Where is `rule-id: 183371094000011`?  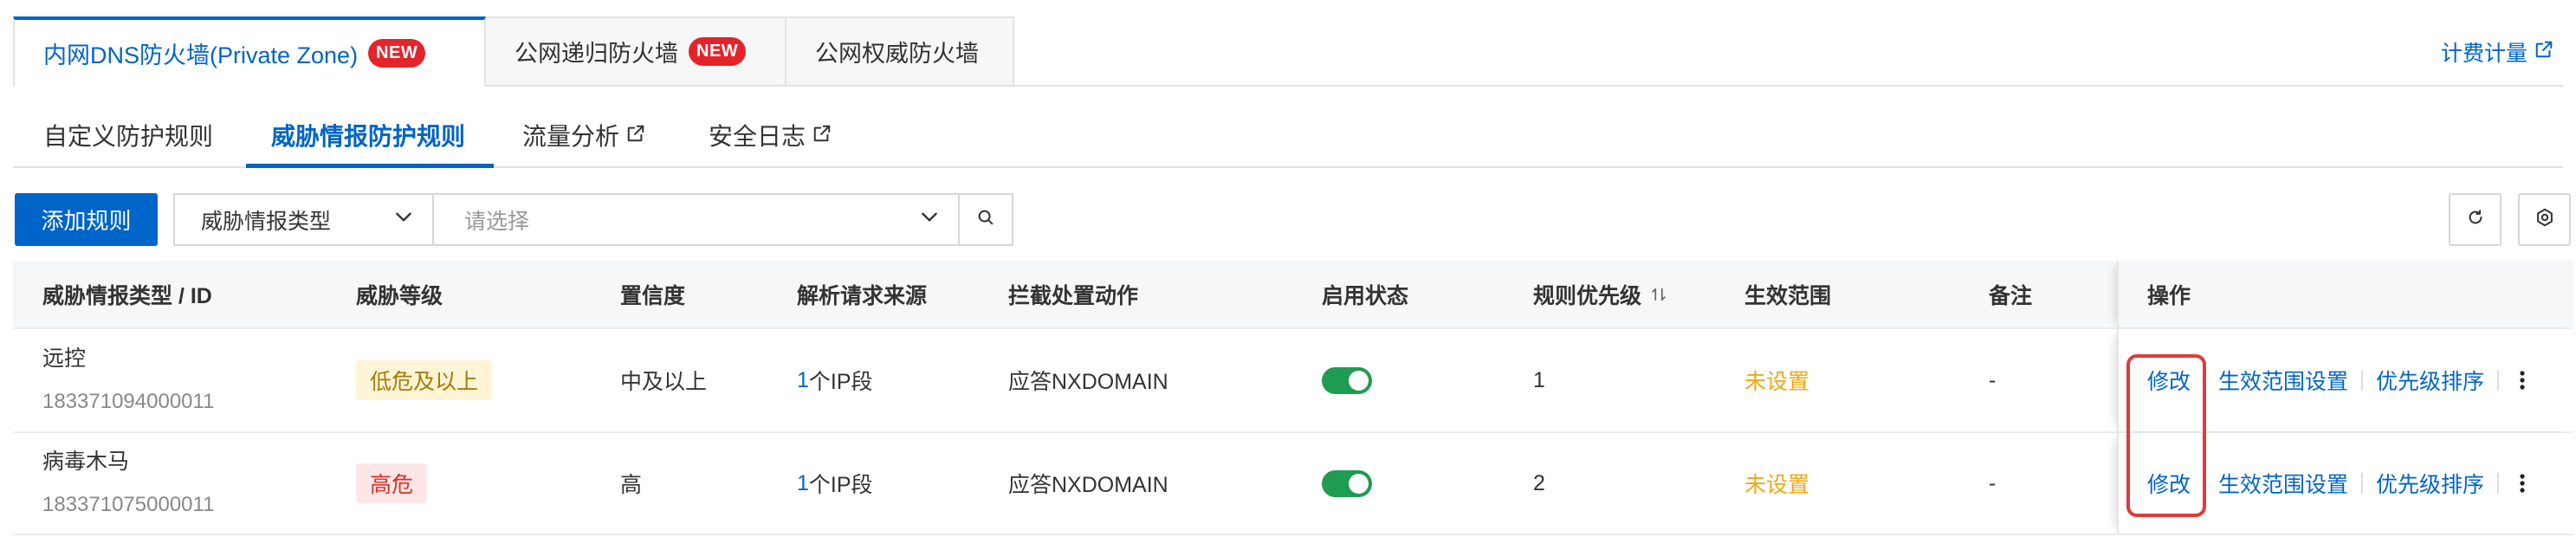
rule-id: 183371094000011 is located at coordinates (128, 401).